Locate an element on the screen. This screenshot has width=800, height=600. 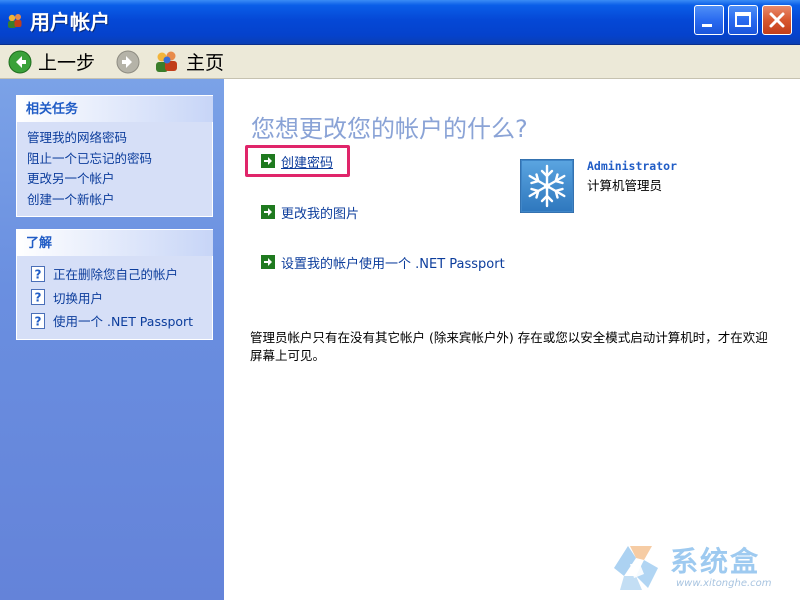
back-label: 上一步 is located at coordinates (67, 63).